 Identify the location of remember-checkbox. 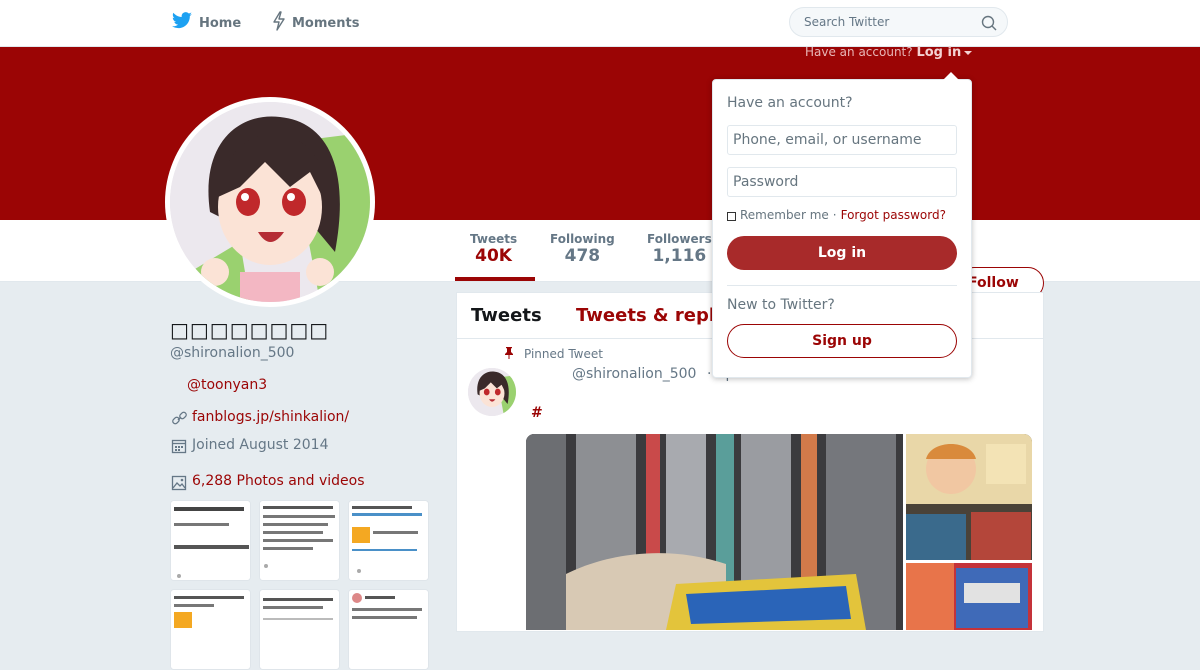
(731, 216).